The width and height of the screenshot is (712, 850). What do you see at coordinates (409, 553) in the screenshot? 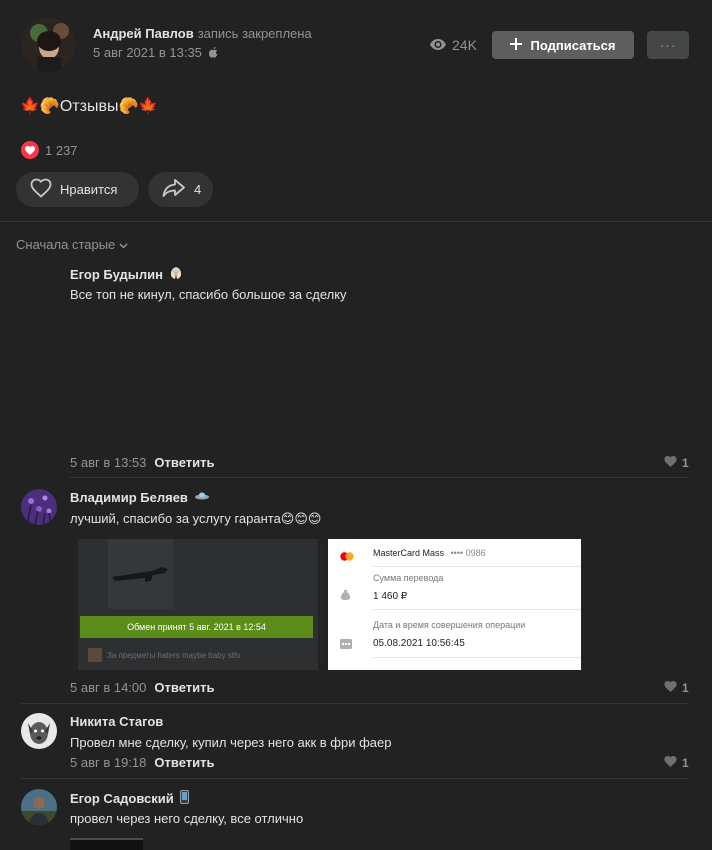
I see `card-name: MasterCard Mass` at bounding box center [409, 553].